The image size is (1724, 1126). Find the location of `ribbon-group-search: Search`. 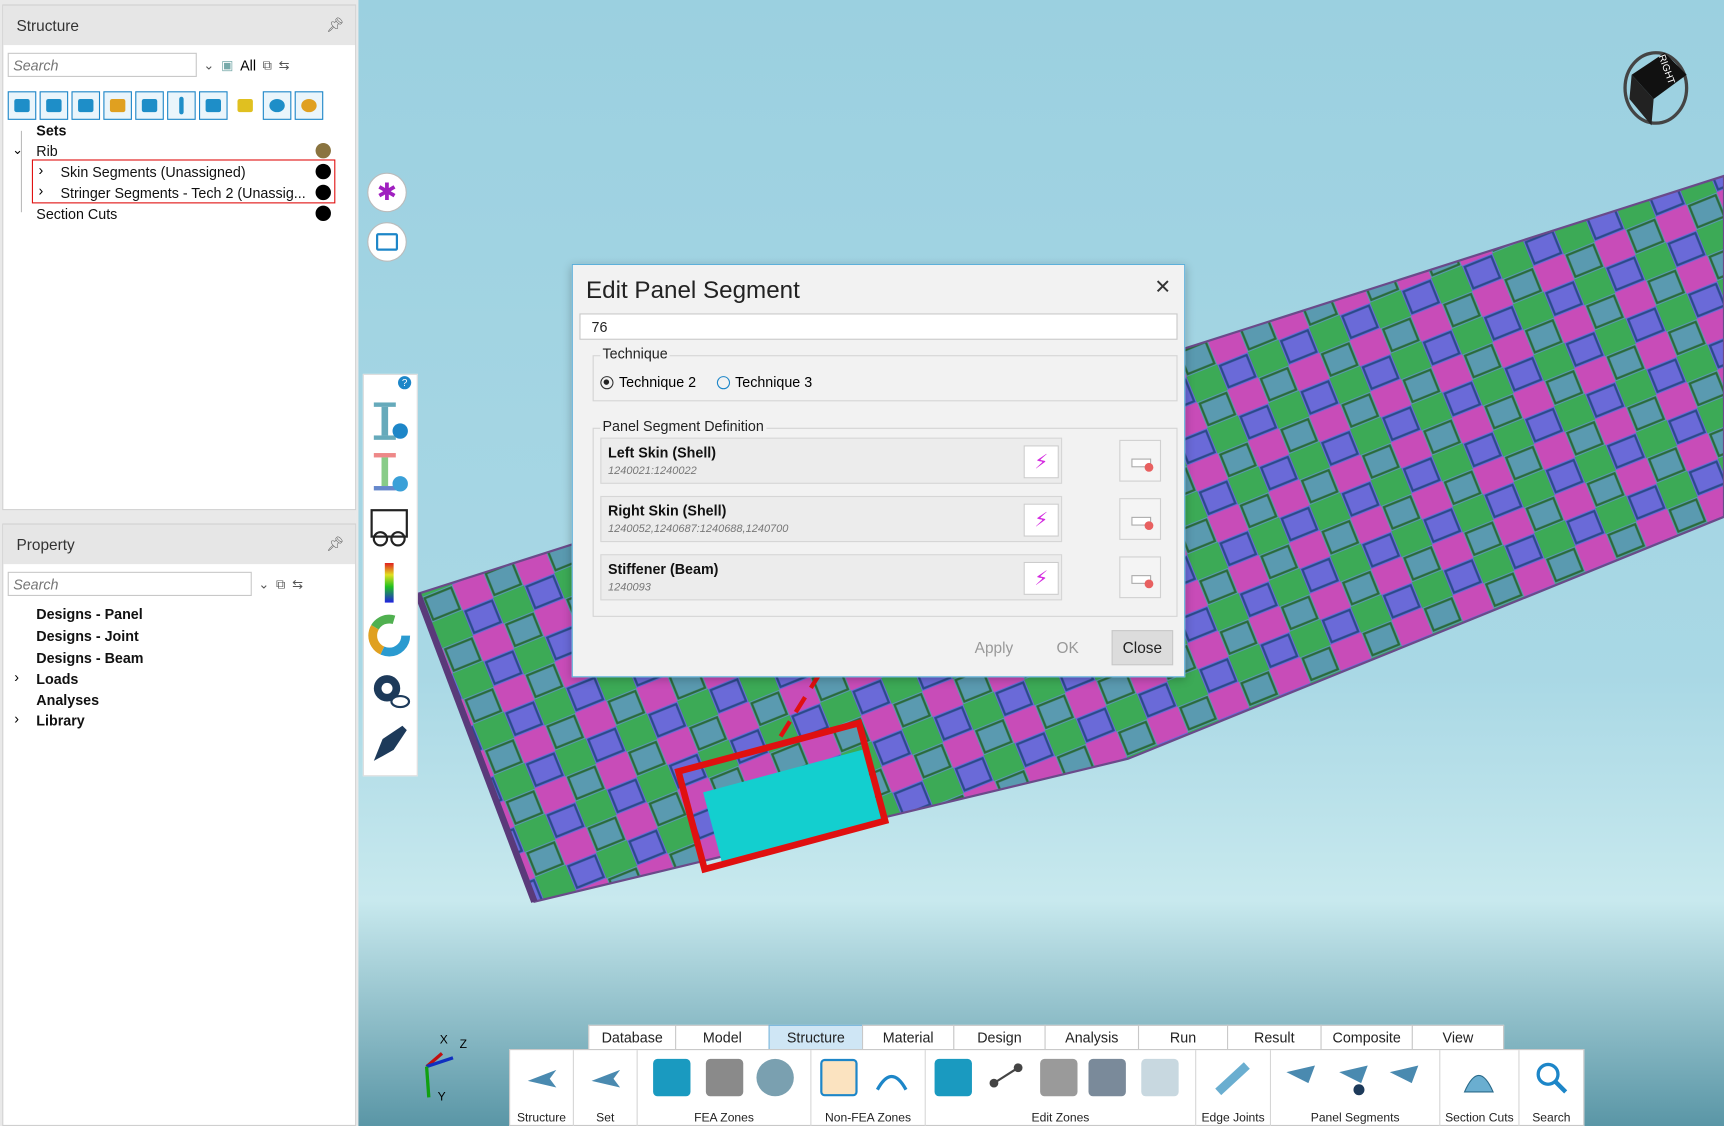

ribbon-group-search: Search is located at coordinates (1551, 1088).